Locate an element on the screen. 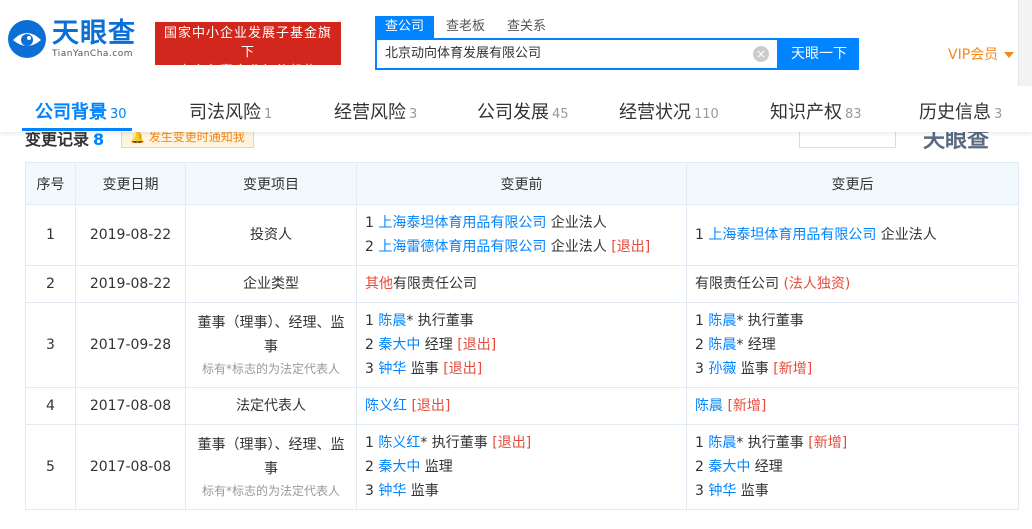 The image size is (1032, 529). nav-company-development: 公司发展 45 is located at coordinates (523, 111).